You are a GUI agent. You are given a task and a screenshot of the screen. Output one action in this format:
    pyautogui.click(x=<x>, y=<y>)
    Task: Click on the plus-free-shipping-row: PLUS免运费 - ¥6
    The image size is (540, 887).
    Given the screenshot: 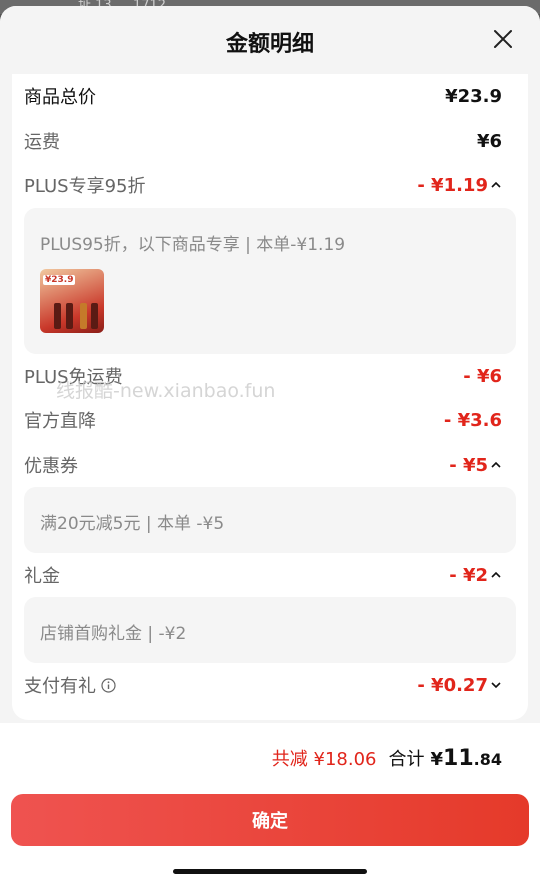 What is the action you would take?
    pyautogui.click(x=263, y=376)
    